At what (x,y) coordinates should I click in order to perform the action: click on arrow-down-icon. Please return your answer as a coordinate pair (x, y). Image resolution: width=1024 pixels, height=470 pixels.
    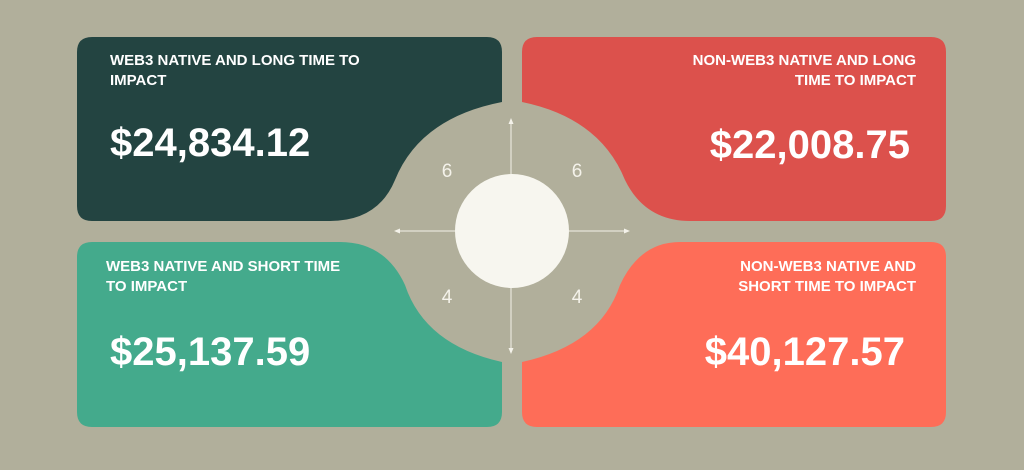
    Looking at the image, I should click on (511, 351).